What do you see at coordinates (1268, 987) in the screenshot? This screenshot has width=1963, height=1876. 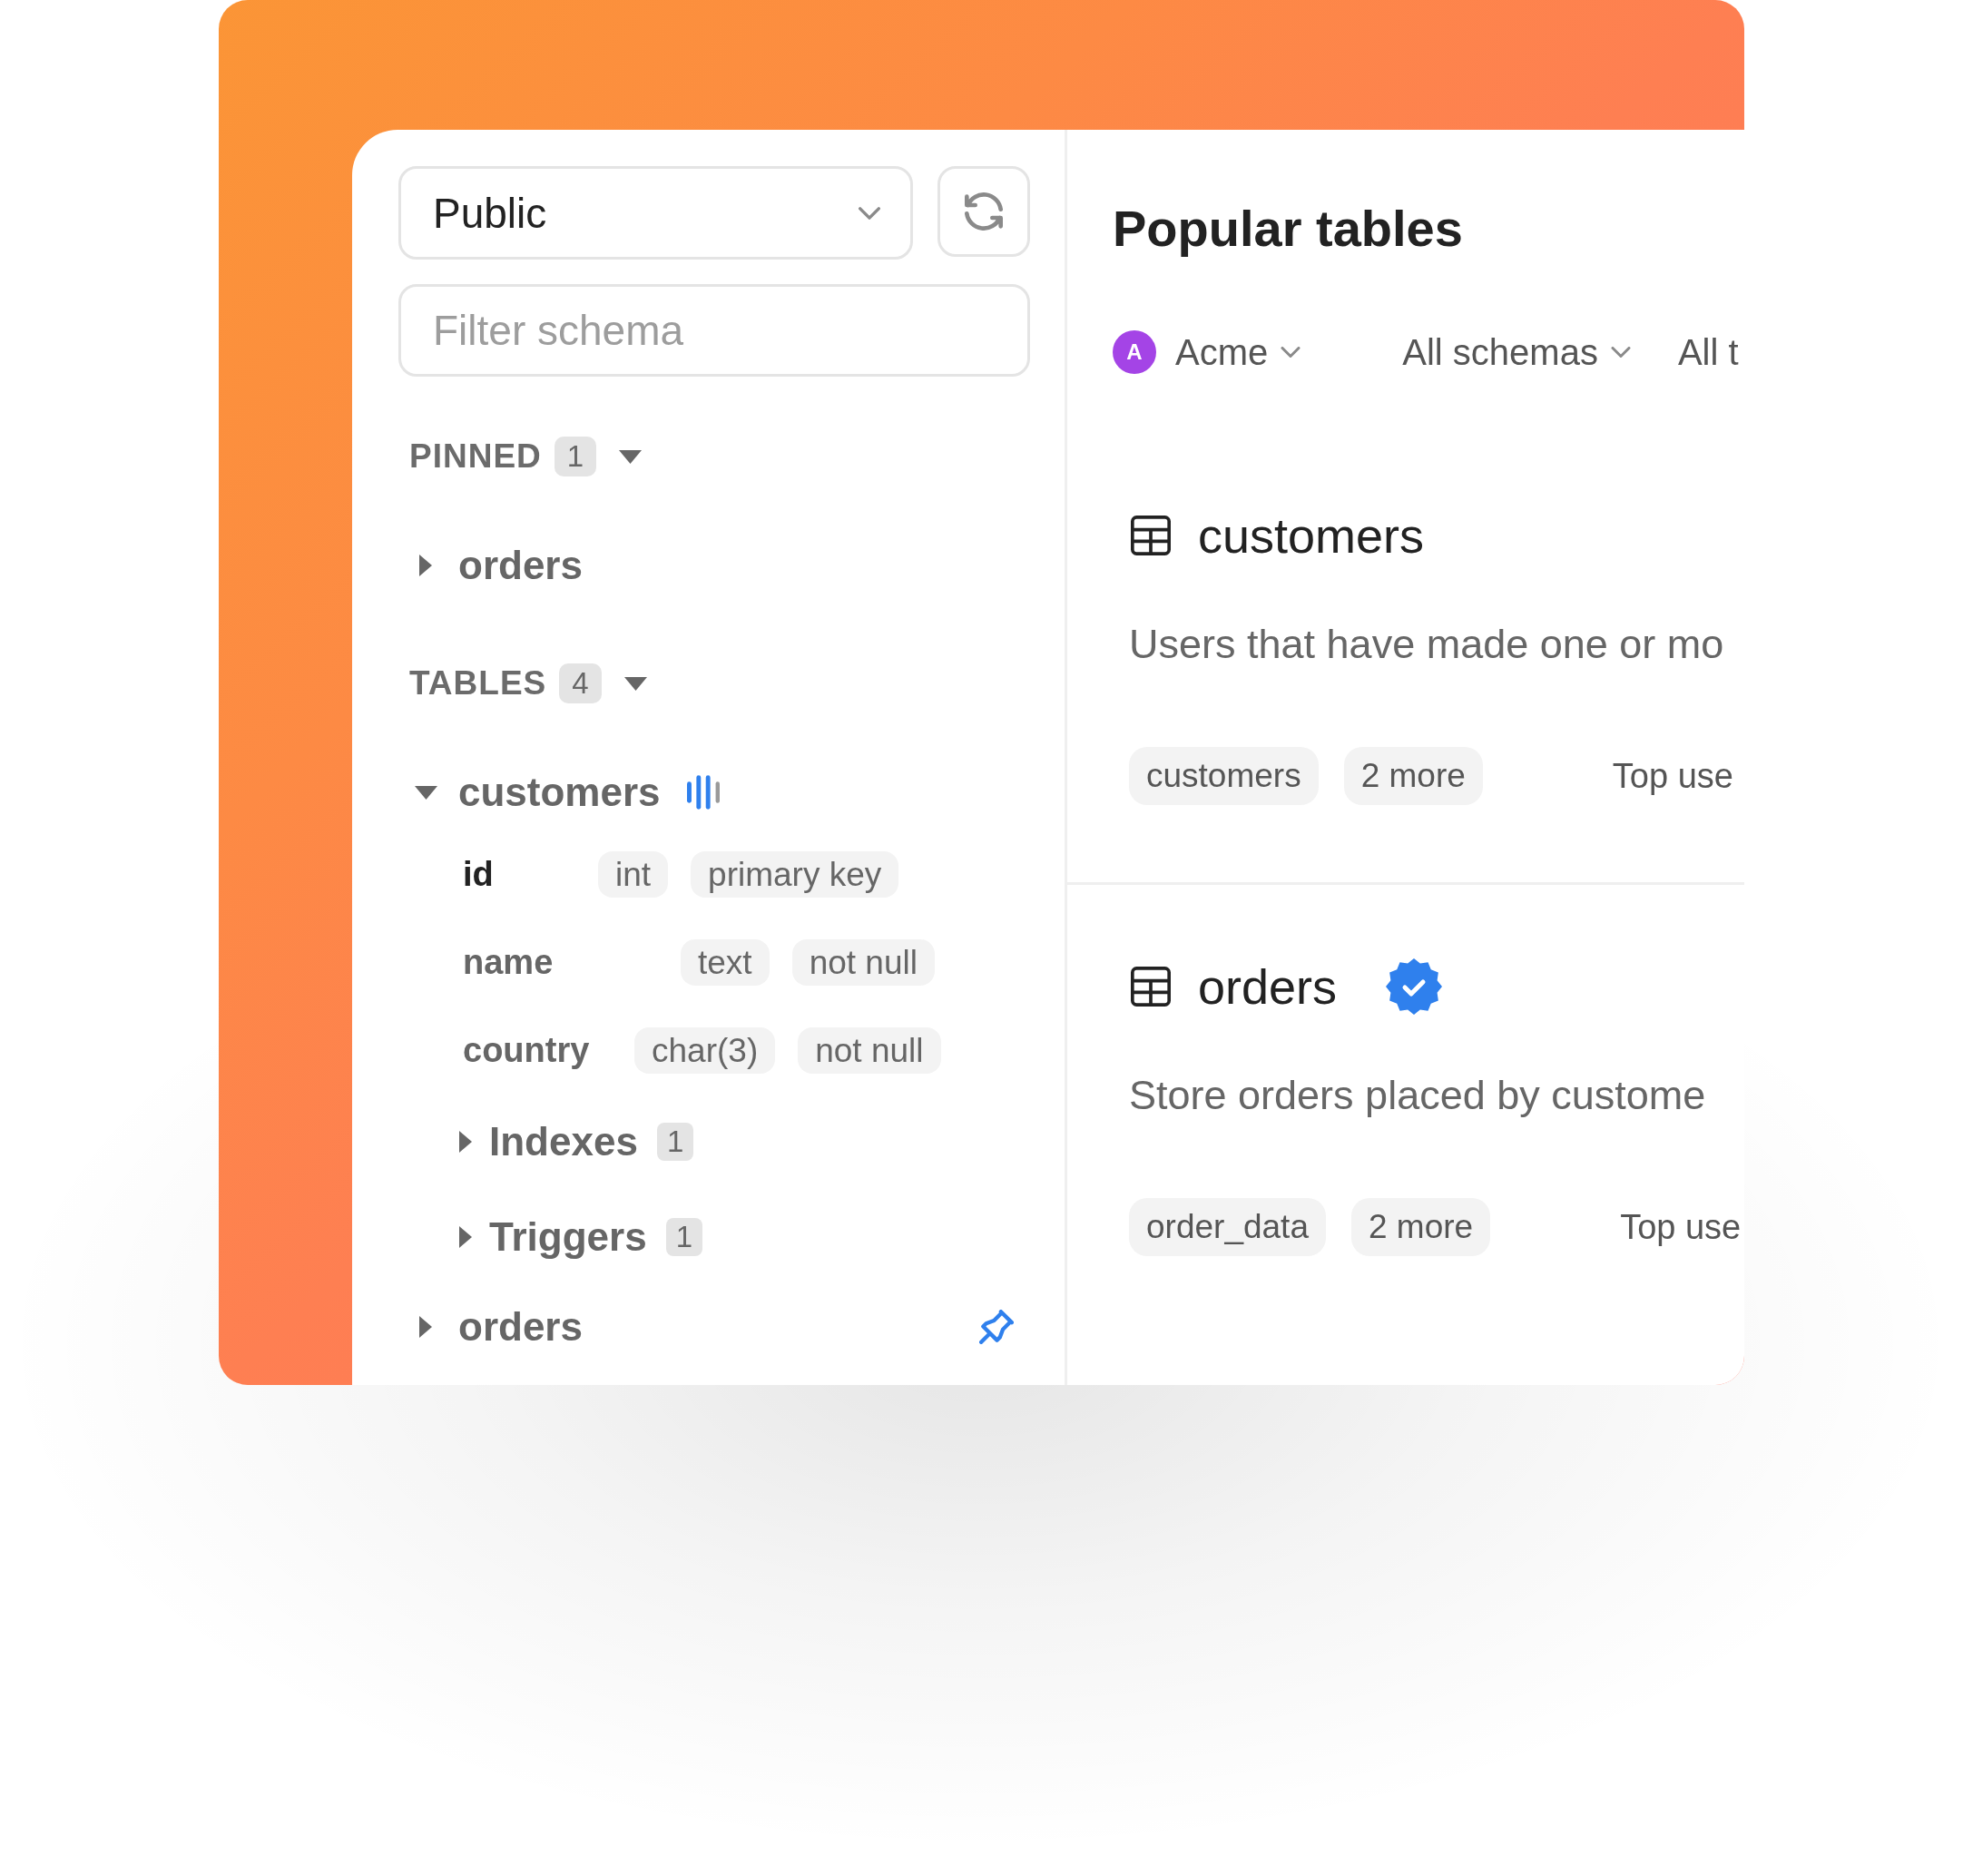 I see `table-title: orders` at bounding box center [1268, 987].